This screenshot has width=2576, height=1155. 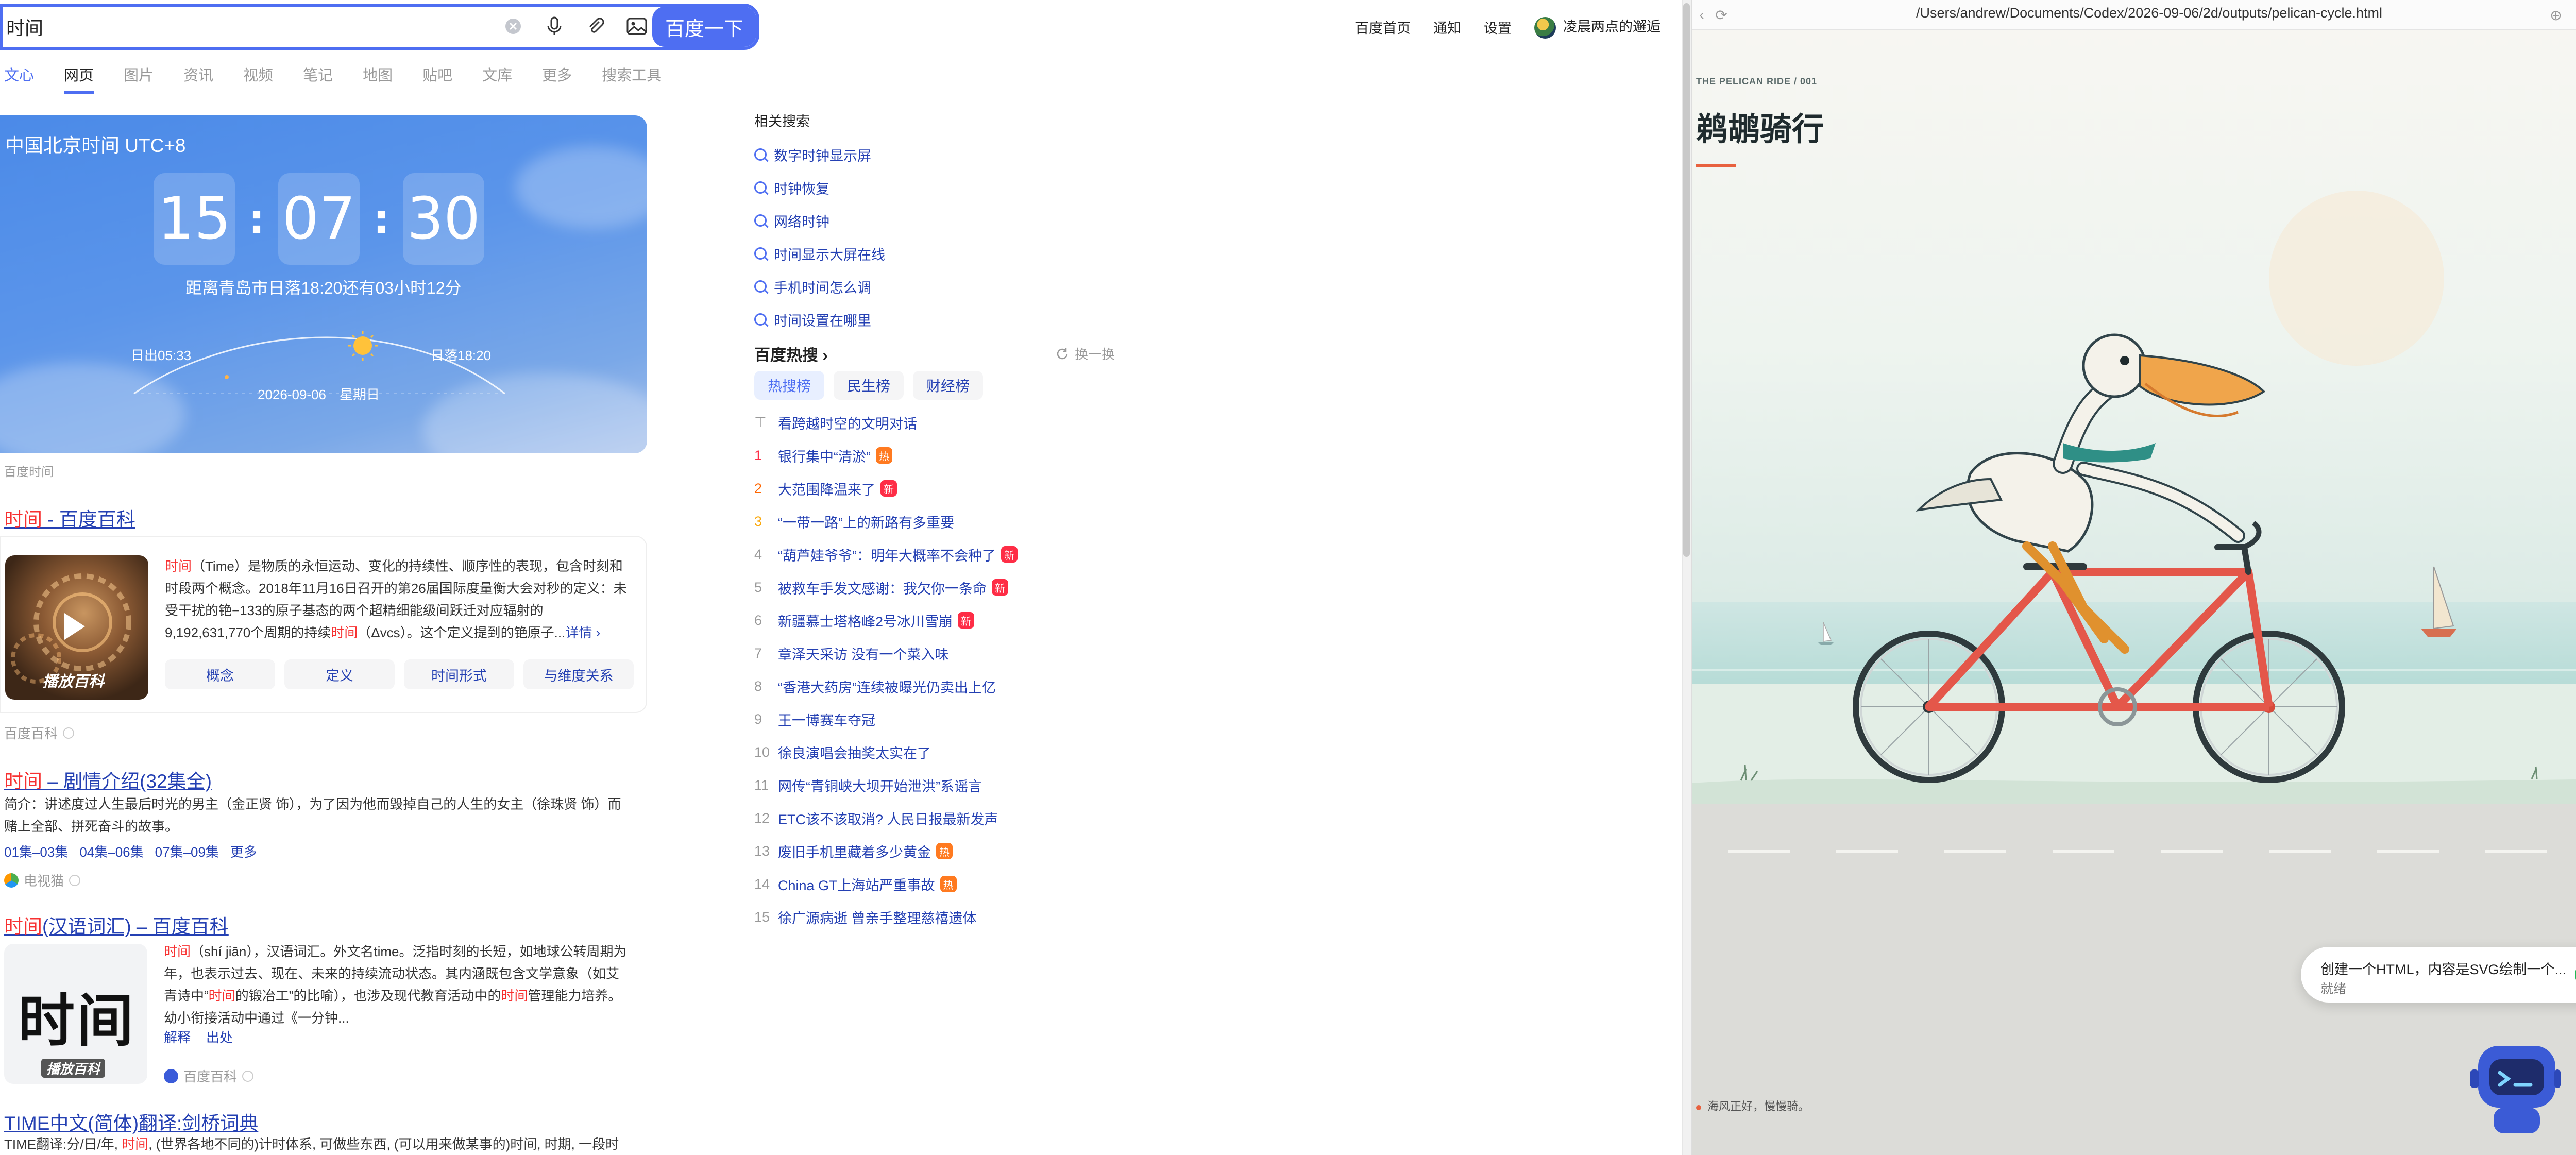 I want to click on word-thumbnail: 时间 播放百科, so click(x=75, y=1014).